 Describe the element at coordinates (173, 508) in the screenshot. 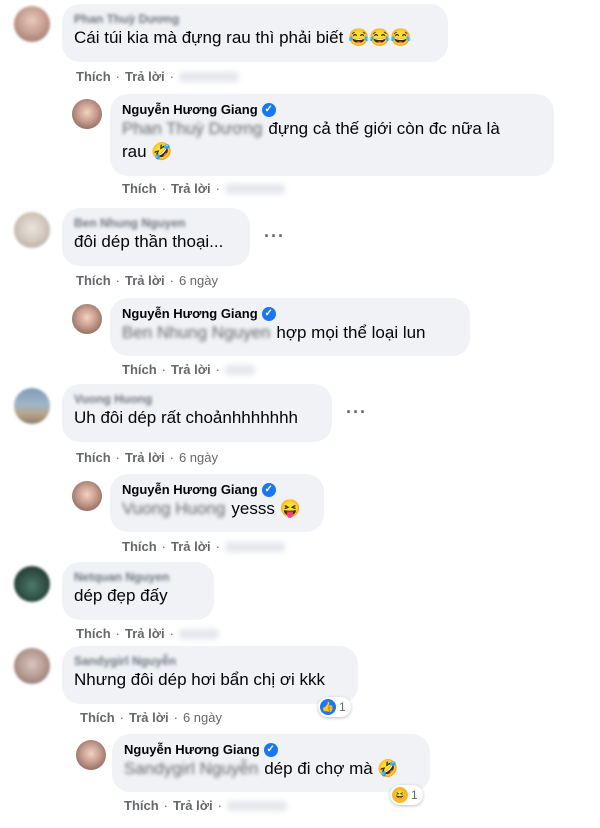

I see `mention-tag: Vuong Huong` at that location.